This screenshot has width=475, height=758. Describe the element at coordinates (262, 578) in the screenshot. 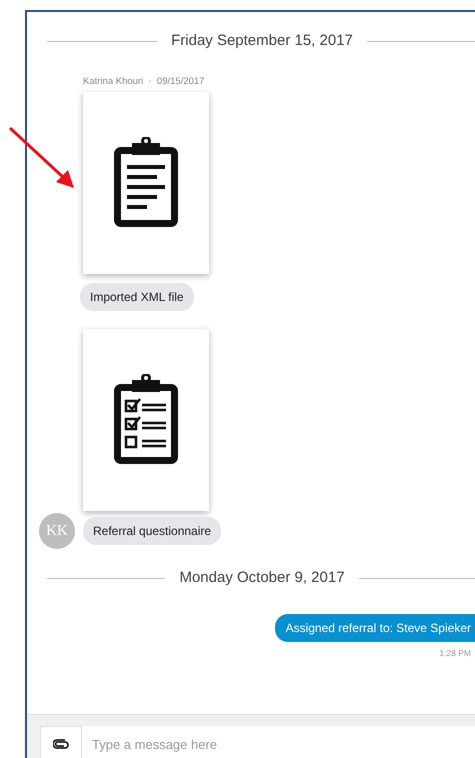

I see `date-divider: Monday October 9, 2017` at that location.